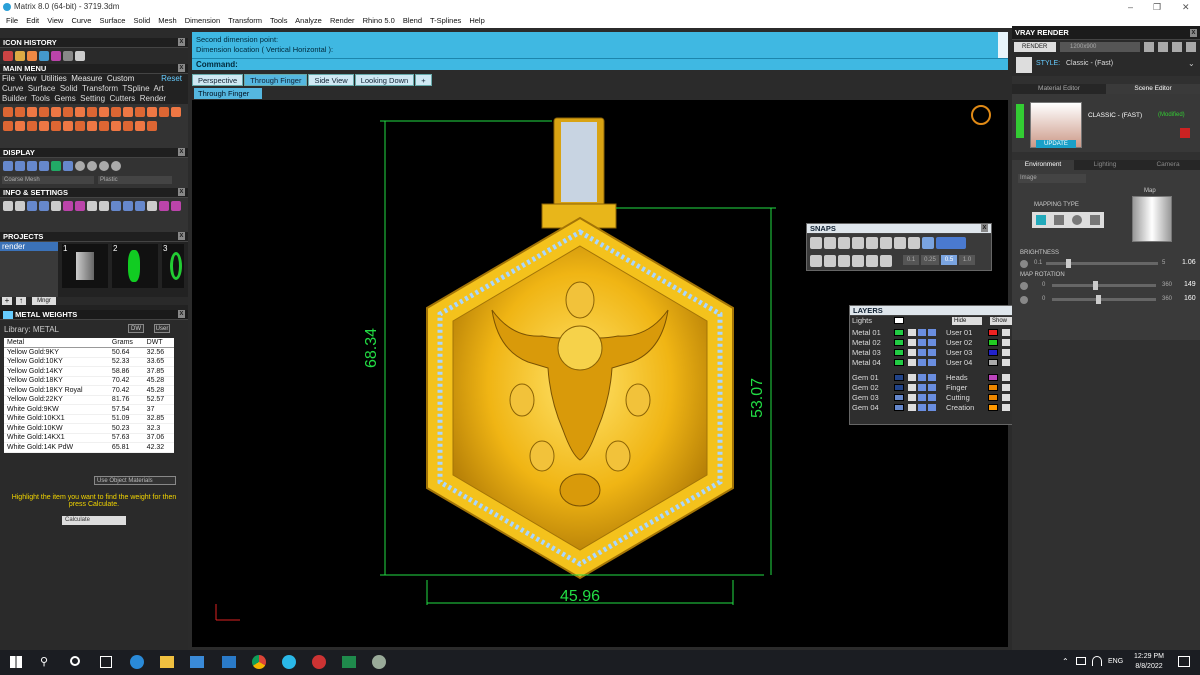 The width and height of the screenshot is (1200, 675). Describe the element at coordinates (279, 20) in the screenshot. I see `menu-tools: Tools` at that location.